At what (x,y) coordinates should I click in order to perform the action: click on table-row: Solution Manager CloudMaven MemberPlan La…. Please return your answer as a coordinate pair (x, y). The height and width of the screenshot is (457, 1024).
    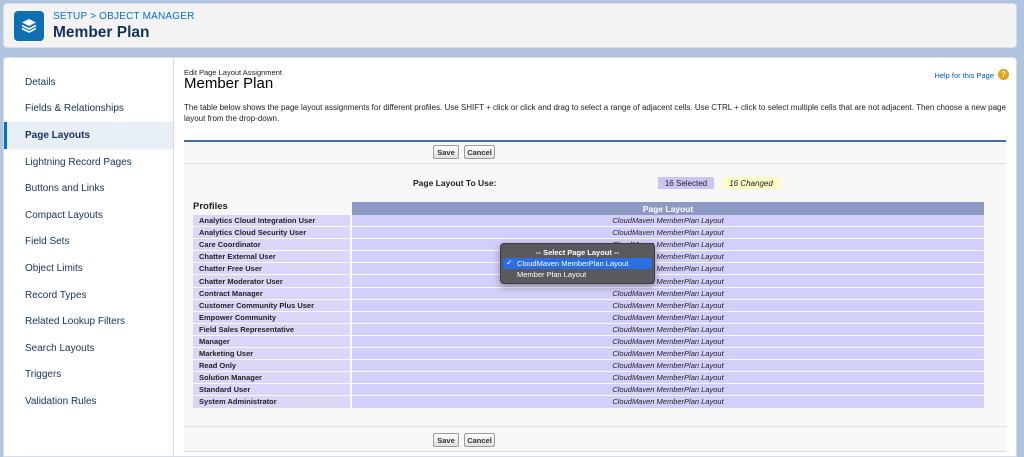
    Looking at the image, I should click on (588, 378).